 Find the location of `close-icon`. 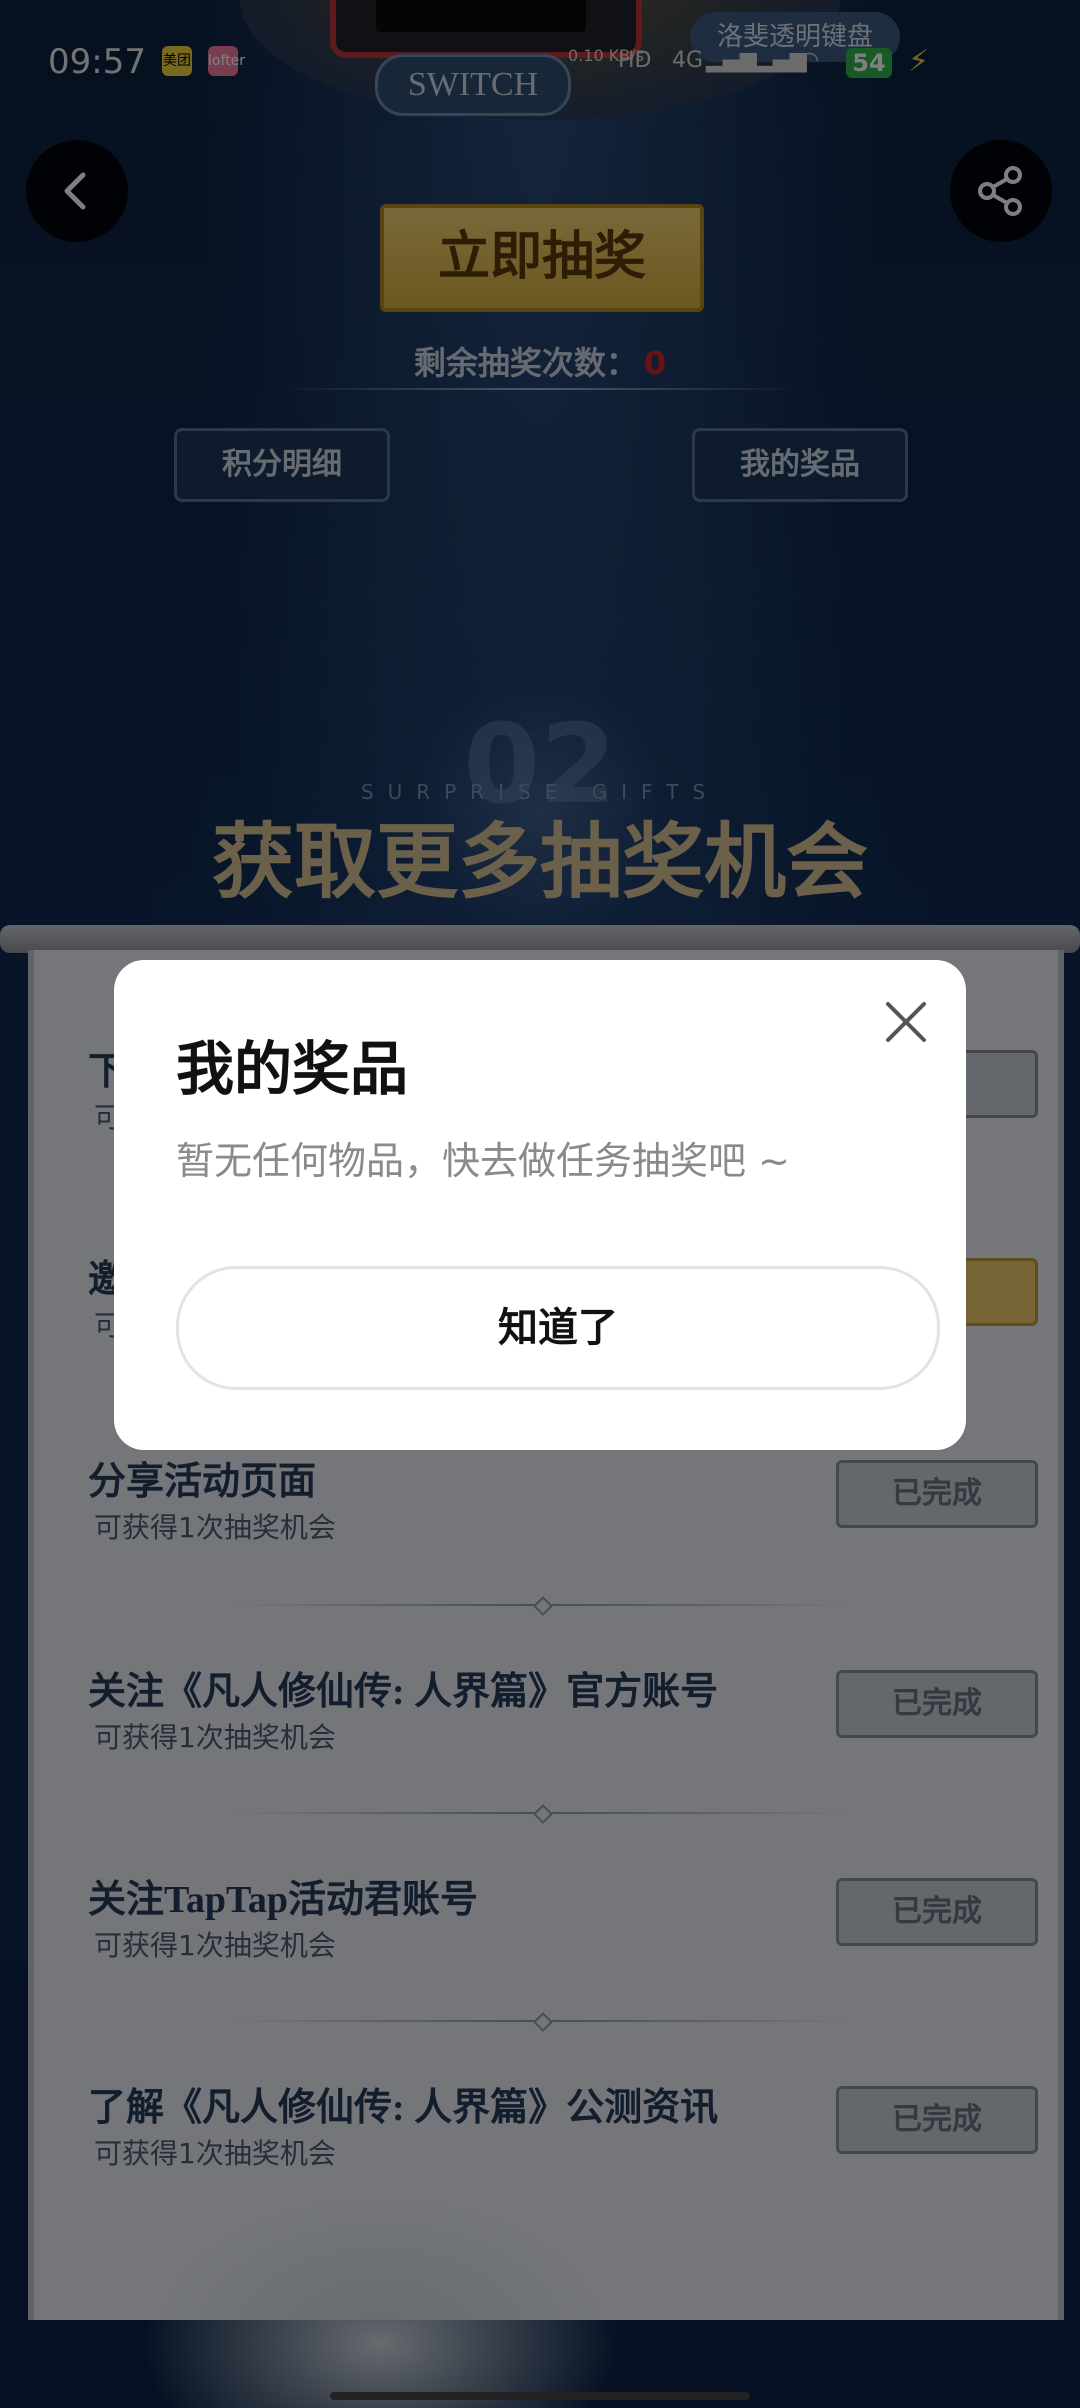

close-icon is located at coordinates (906, 1022).